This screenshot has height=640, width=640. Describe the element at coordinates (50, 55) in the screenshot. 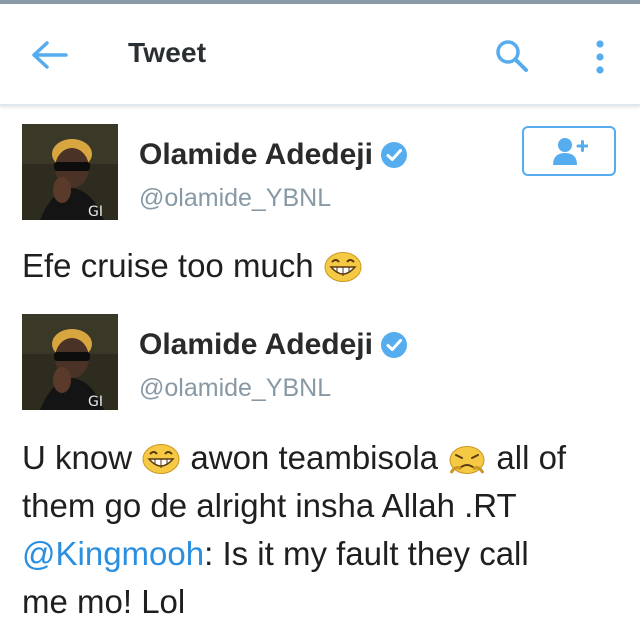

I see `back-arrow-icon` at that location.